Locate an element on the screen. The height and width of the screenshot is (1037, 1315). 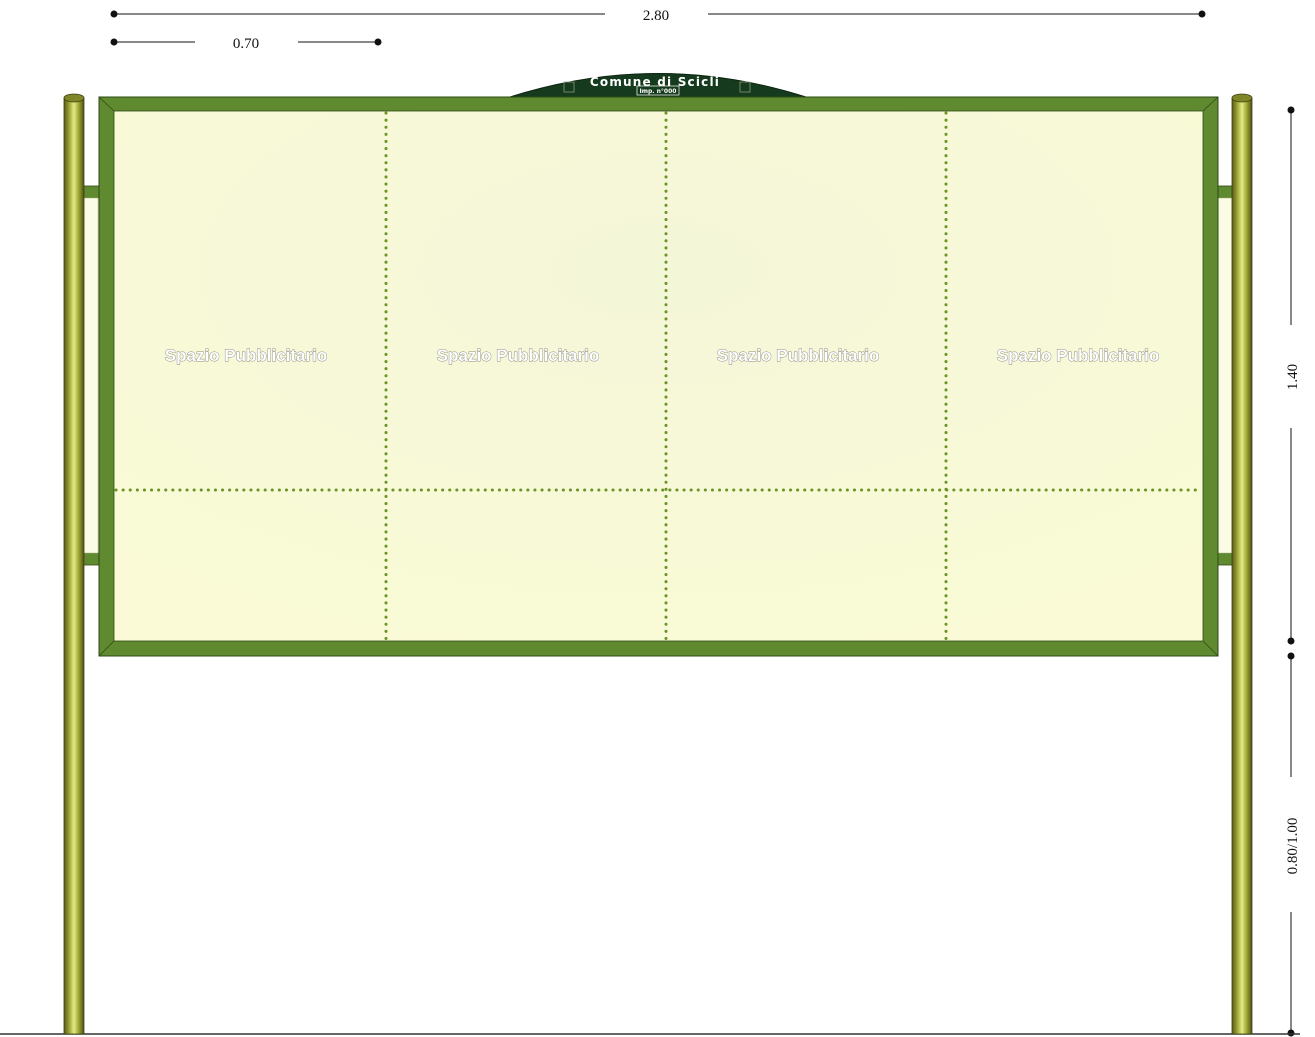
sign-plate: Imp. n°000 is located at coordinates (658, 91).